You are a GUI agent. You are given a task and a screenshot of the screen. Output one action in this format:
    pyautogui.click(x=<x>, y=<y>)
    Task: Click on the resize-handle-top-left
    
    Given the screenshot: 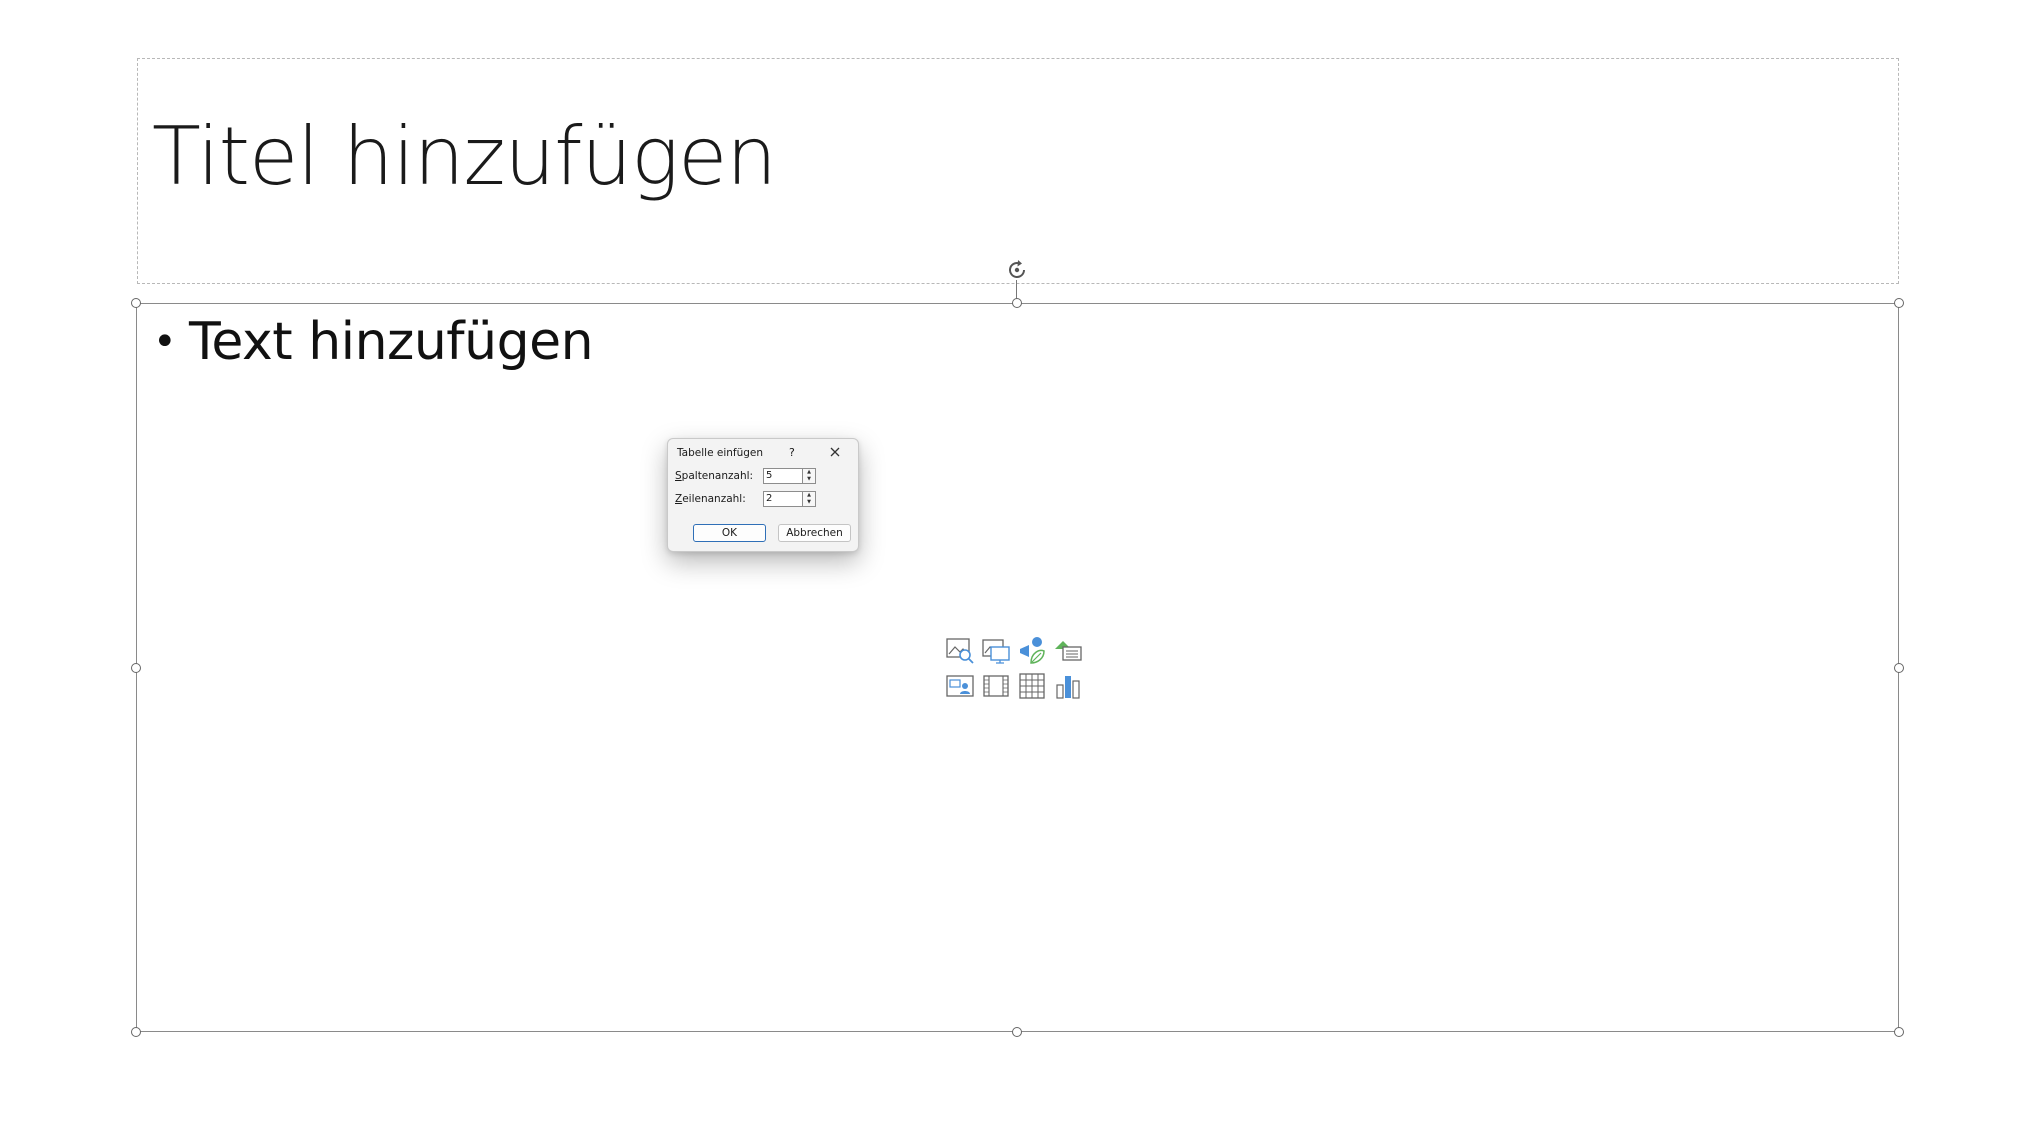 What is the action you would take?
    pyautogui.click(x=136, y=303)
    